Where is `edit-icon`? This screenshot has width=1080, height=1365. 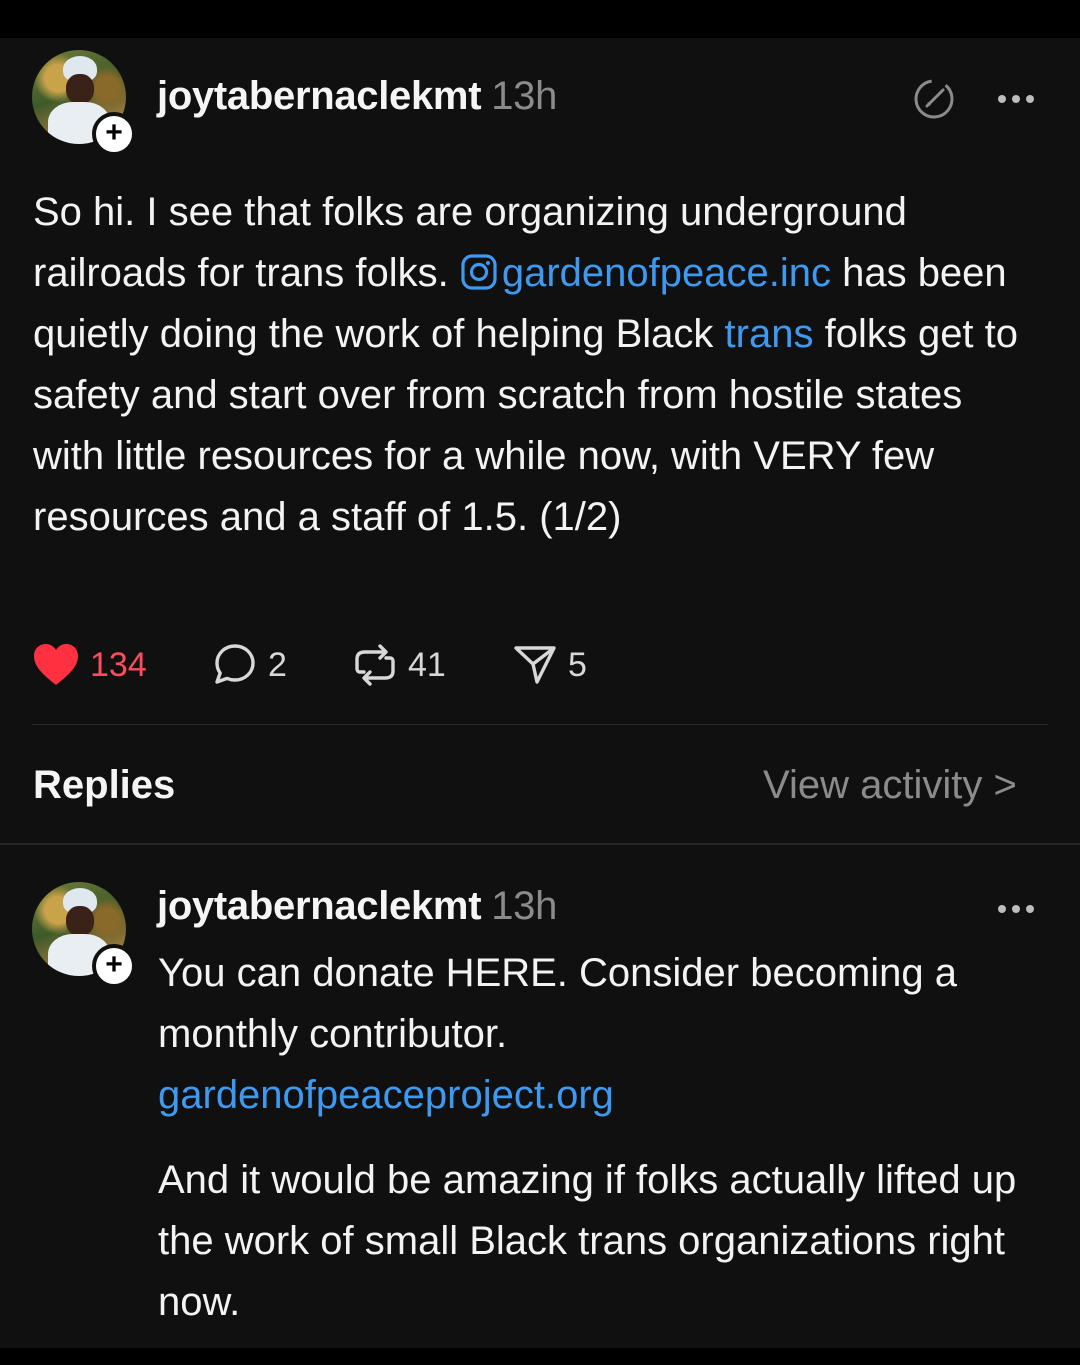
edit-icon is located at coordinates (934, 99).